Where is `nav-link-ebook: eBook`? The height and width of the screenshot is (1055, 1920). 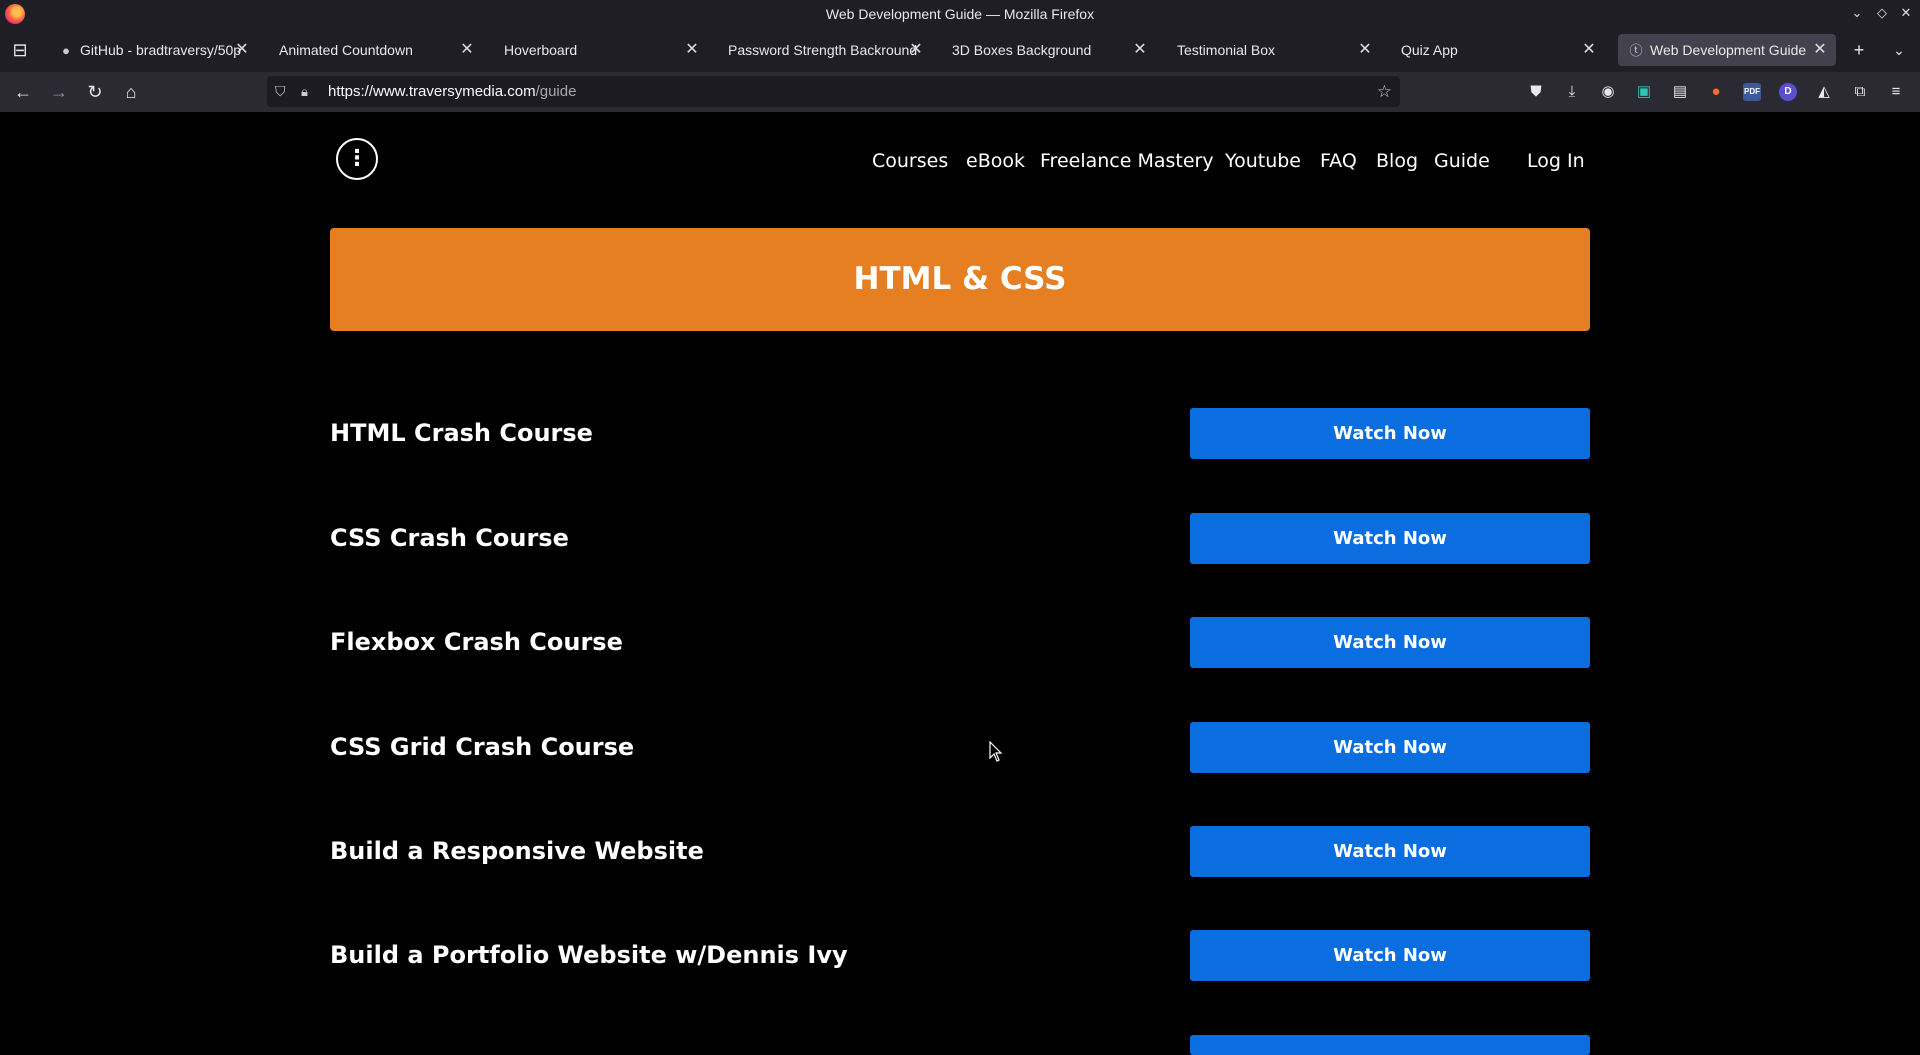 nav-link-ebook: eBook is located at coordinates (995, 161).